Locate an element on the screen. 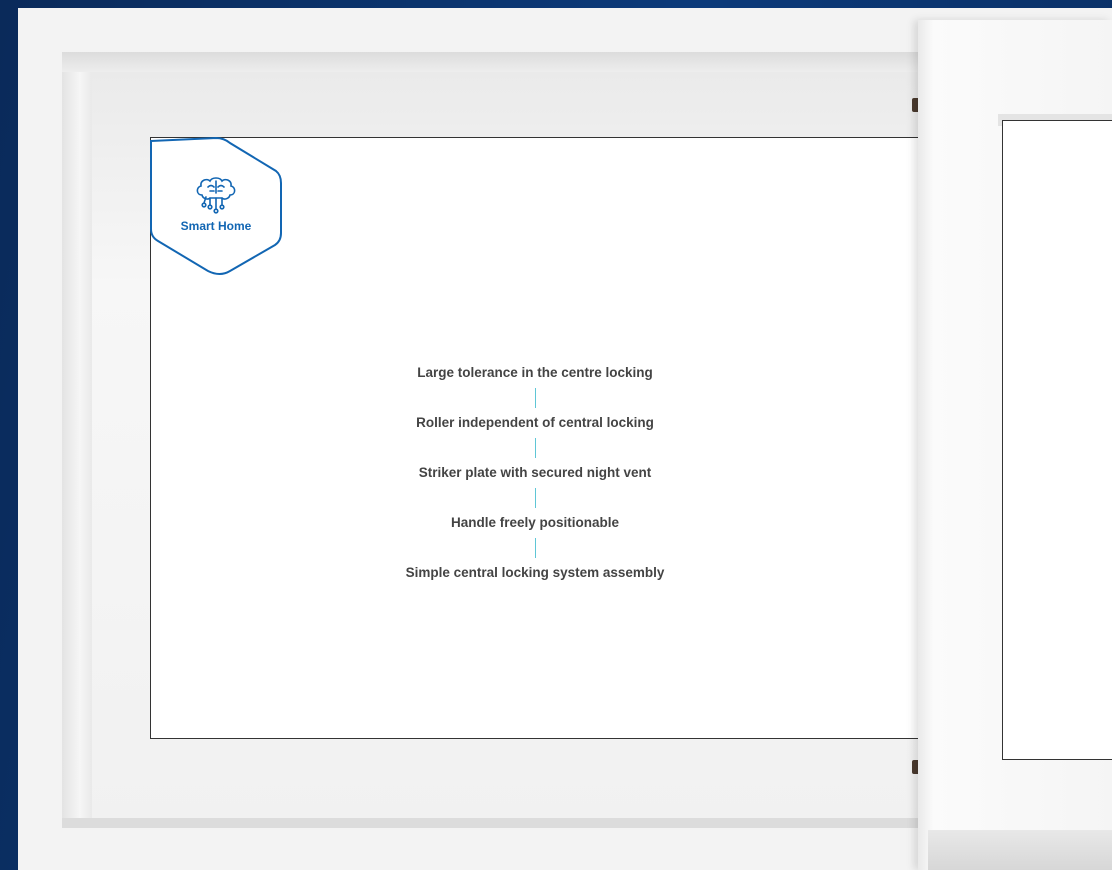 Image resolution: width=1112 pixels, height=870 pixels. smart-home-badge: Smart Home is located at coordinates (216, 207).